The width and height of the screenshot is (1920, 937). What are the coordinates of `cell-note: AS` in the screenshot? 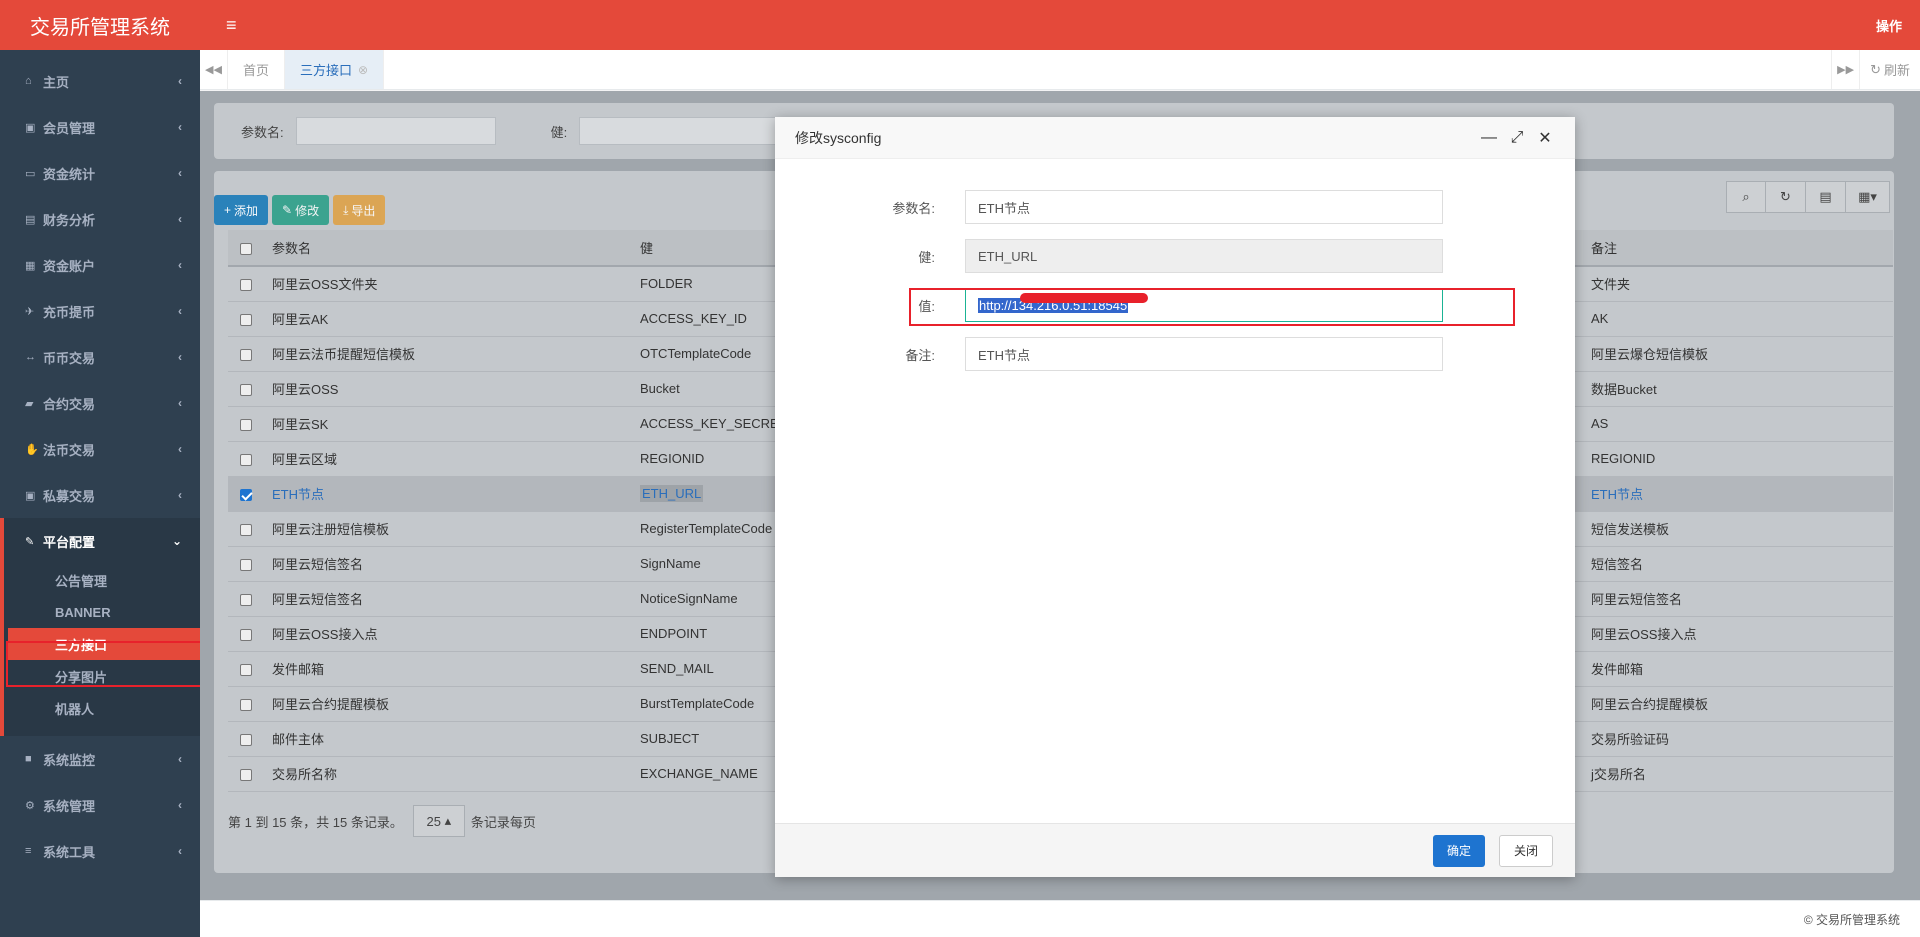 It's located at (1735, 424).